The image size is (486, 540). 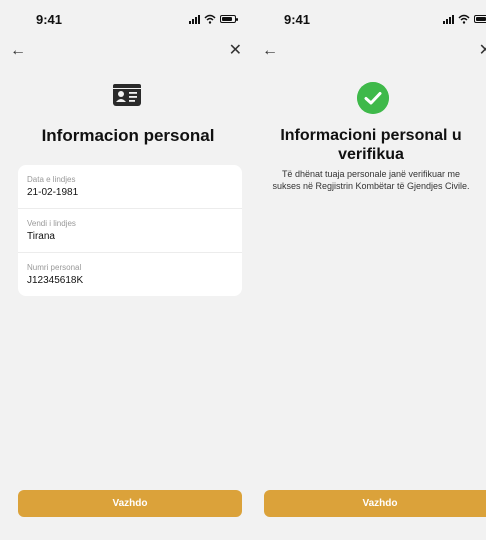 I want to click on checkmark-icon, so click(x=373, y=98).